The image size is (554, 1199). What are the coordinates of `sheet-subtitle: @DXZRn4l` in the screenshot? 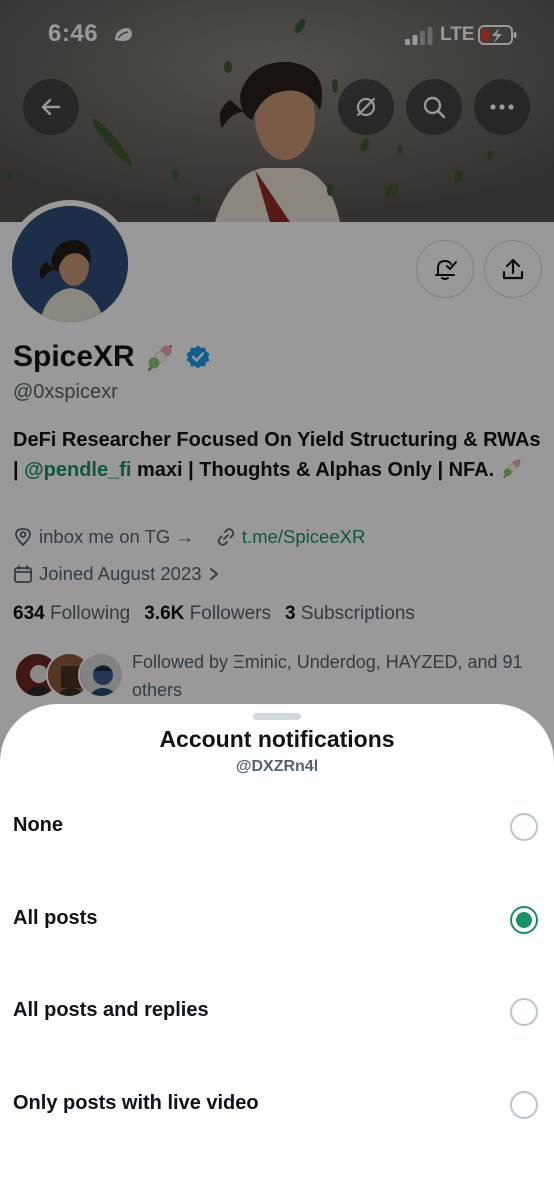 It's located at (277, 766).